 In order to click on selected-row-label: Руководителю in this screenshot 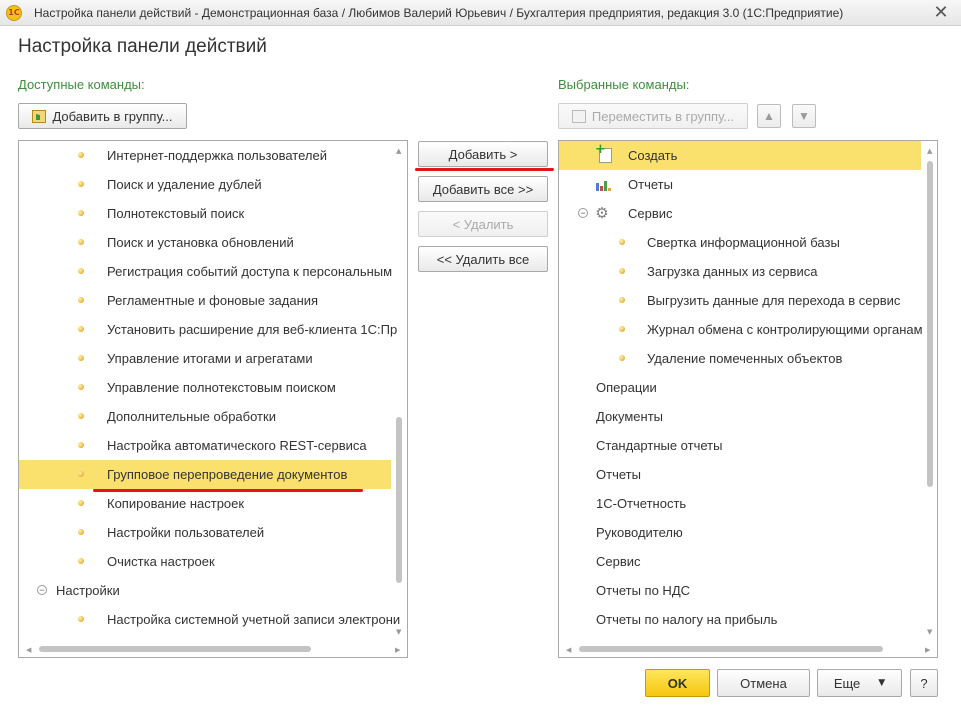, I will do `click(639, 532)`.